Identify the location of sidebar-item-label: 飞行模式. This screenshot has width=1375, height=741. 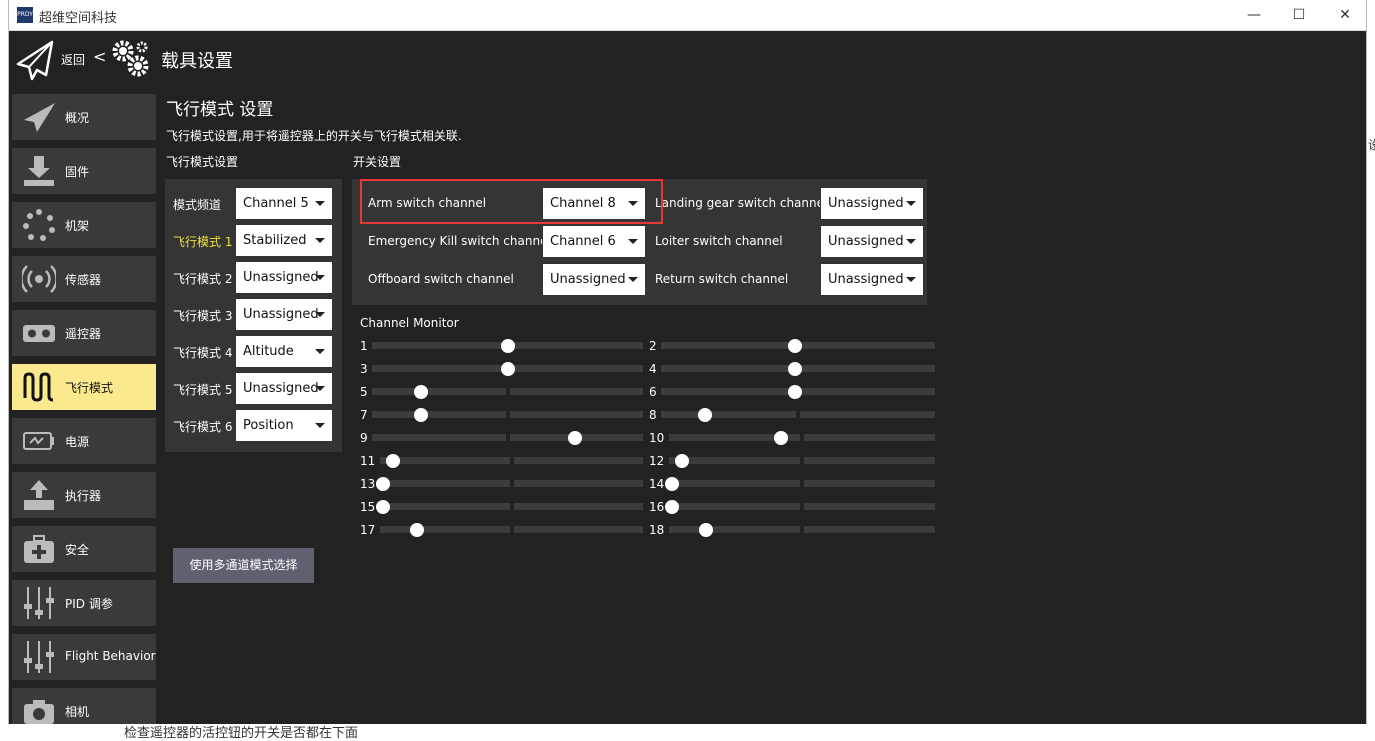
(89, 388).